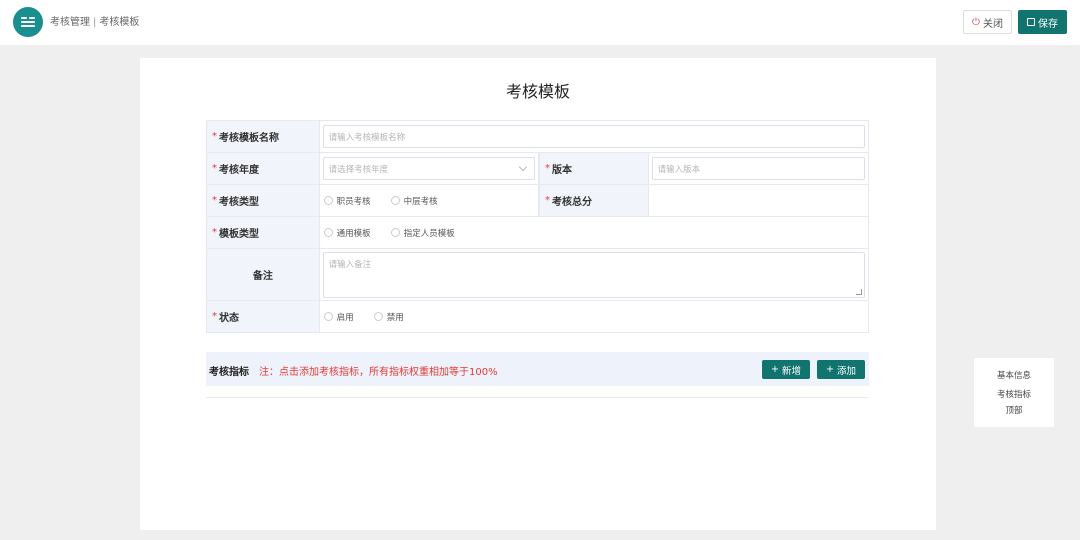 The width and height of the screenshot is (1080, 540). I want to click on form-row-status: * 状态 启用 禁用, so click(537, 316).